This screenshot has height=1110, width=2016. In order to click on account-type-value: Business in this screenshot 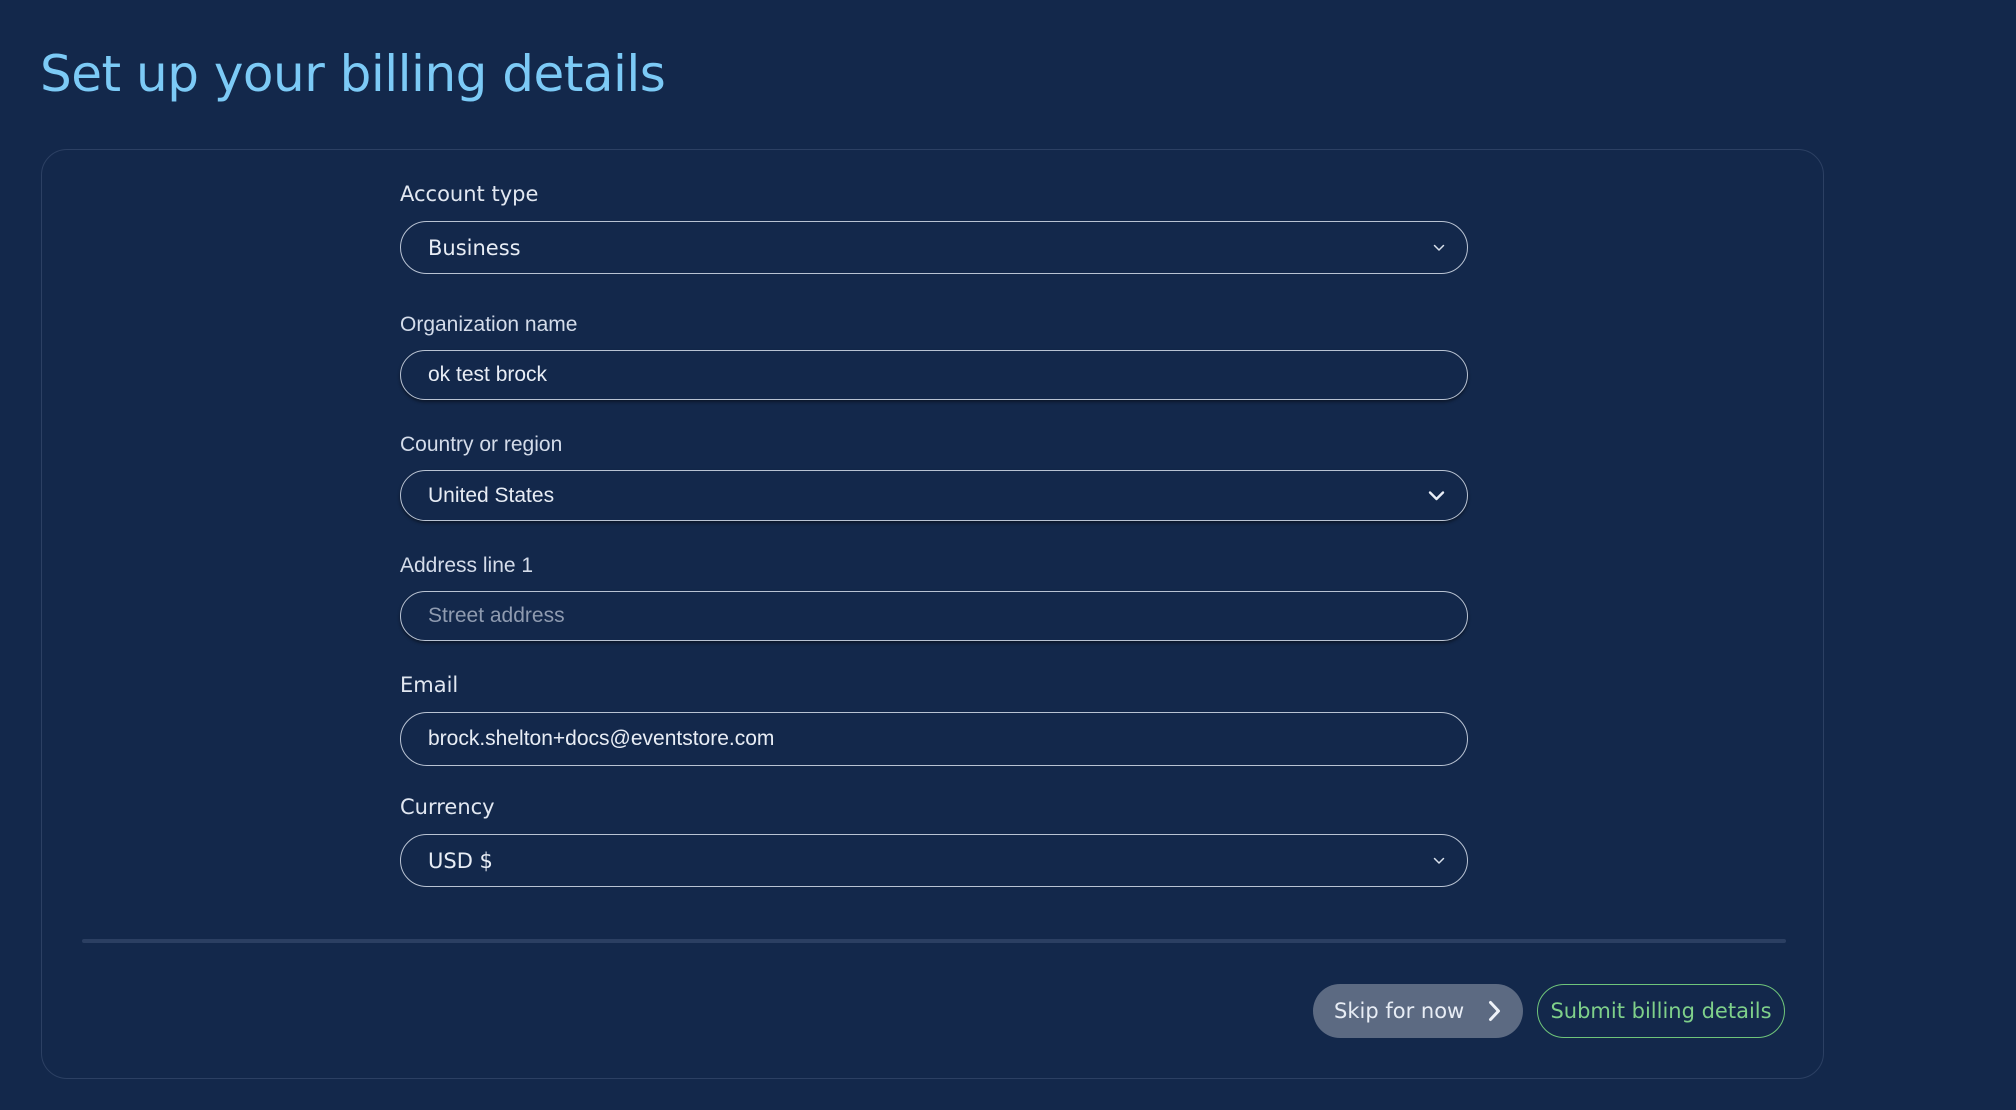, I will do `click(474, 247)`.